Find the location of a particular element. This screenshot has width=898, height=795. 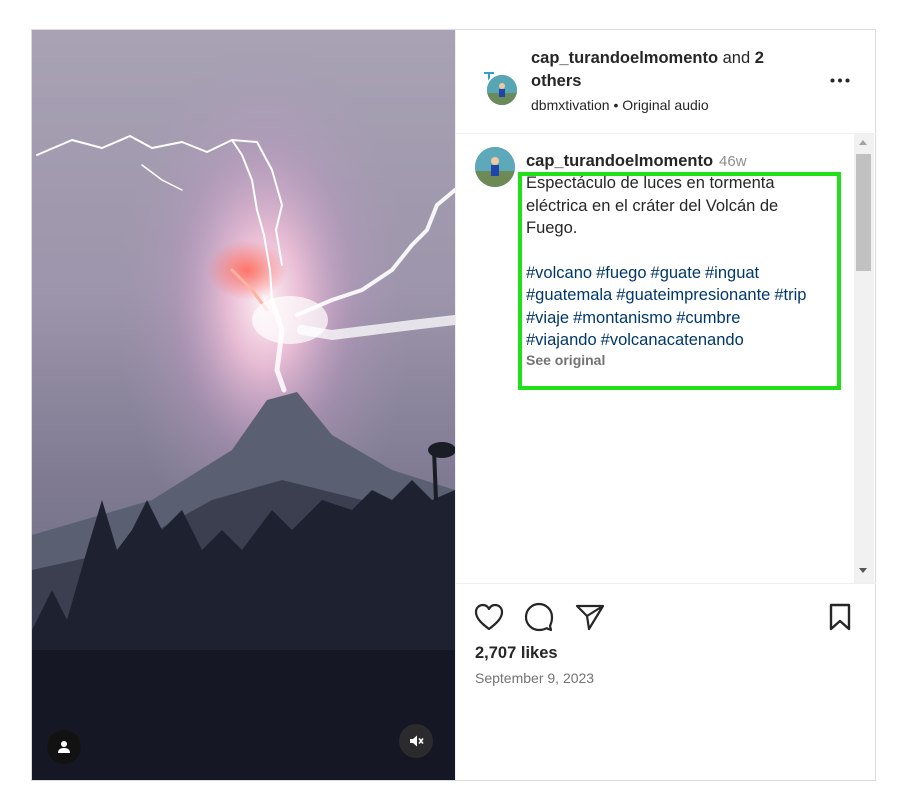

scroll-down-arrow-icon is located at coordinates (863, 570).